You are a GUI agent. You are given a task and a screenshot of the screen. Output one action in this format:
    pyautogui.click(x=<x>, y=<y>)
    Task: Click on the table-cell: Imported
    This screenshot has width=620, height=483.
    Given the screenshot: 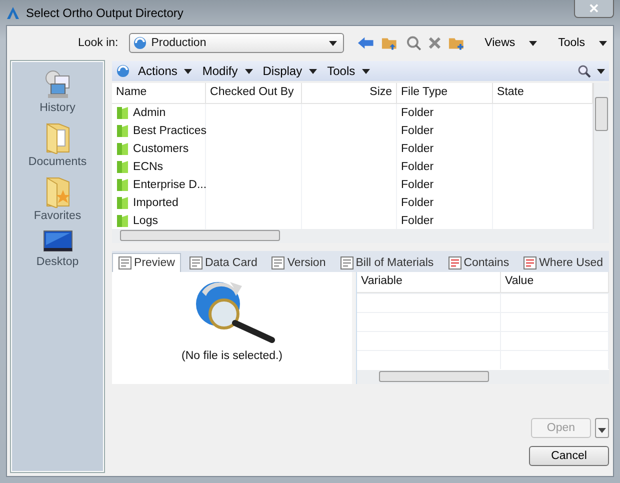 What is the action you would take?
    pyautogui.click(x=159, y=203)
    